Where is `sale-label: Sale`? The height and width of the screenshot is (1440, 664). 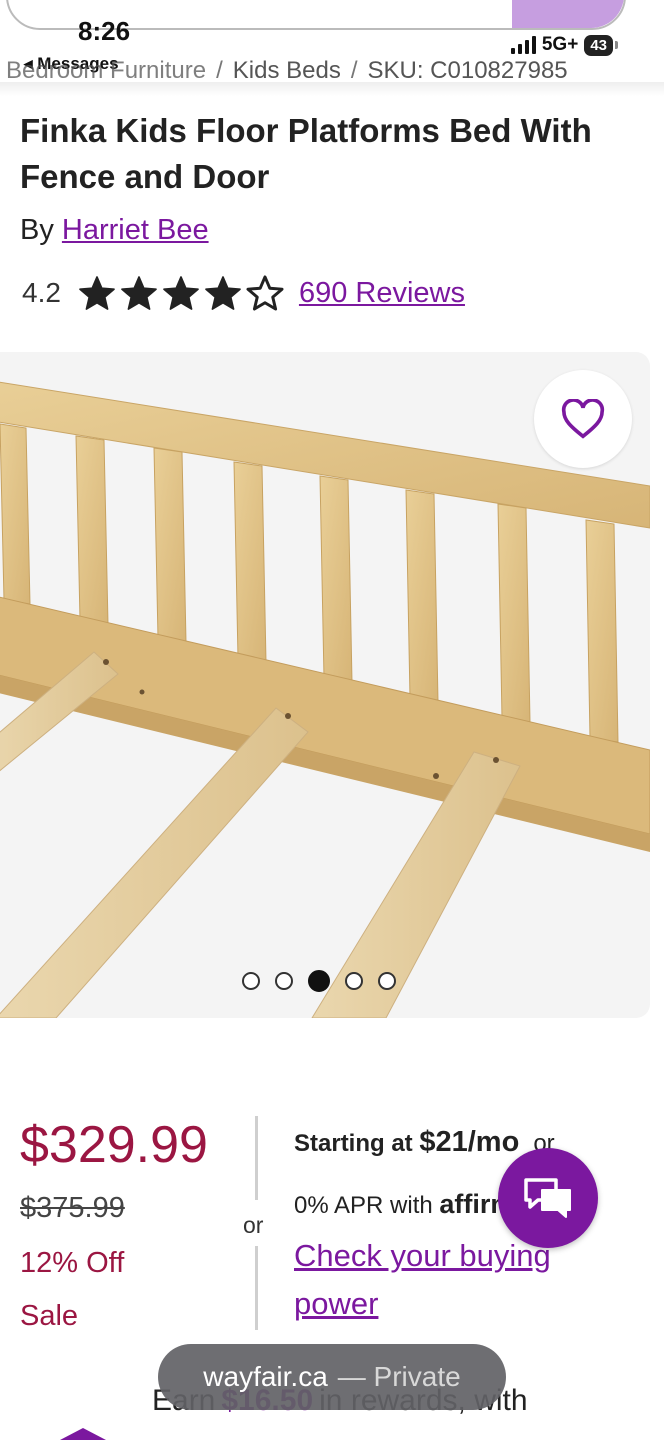
sale-label: Sale is located at coordinates (49, 1316).